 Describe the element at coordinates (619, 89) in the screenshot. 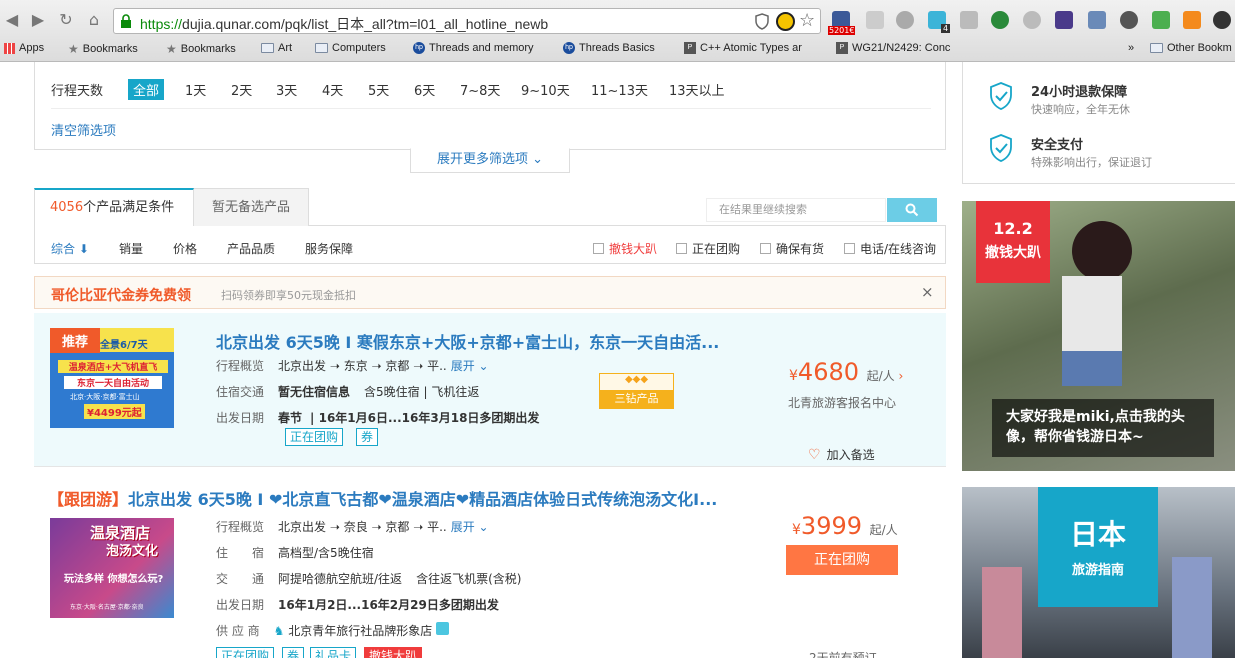

I see `filter-option-11-13d: 11~13天` at that location.